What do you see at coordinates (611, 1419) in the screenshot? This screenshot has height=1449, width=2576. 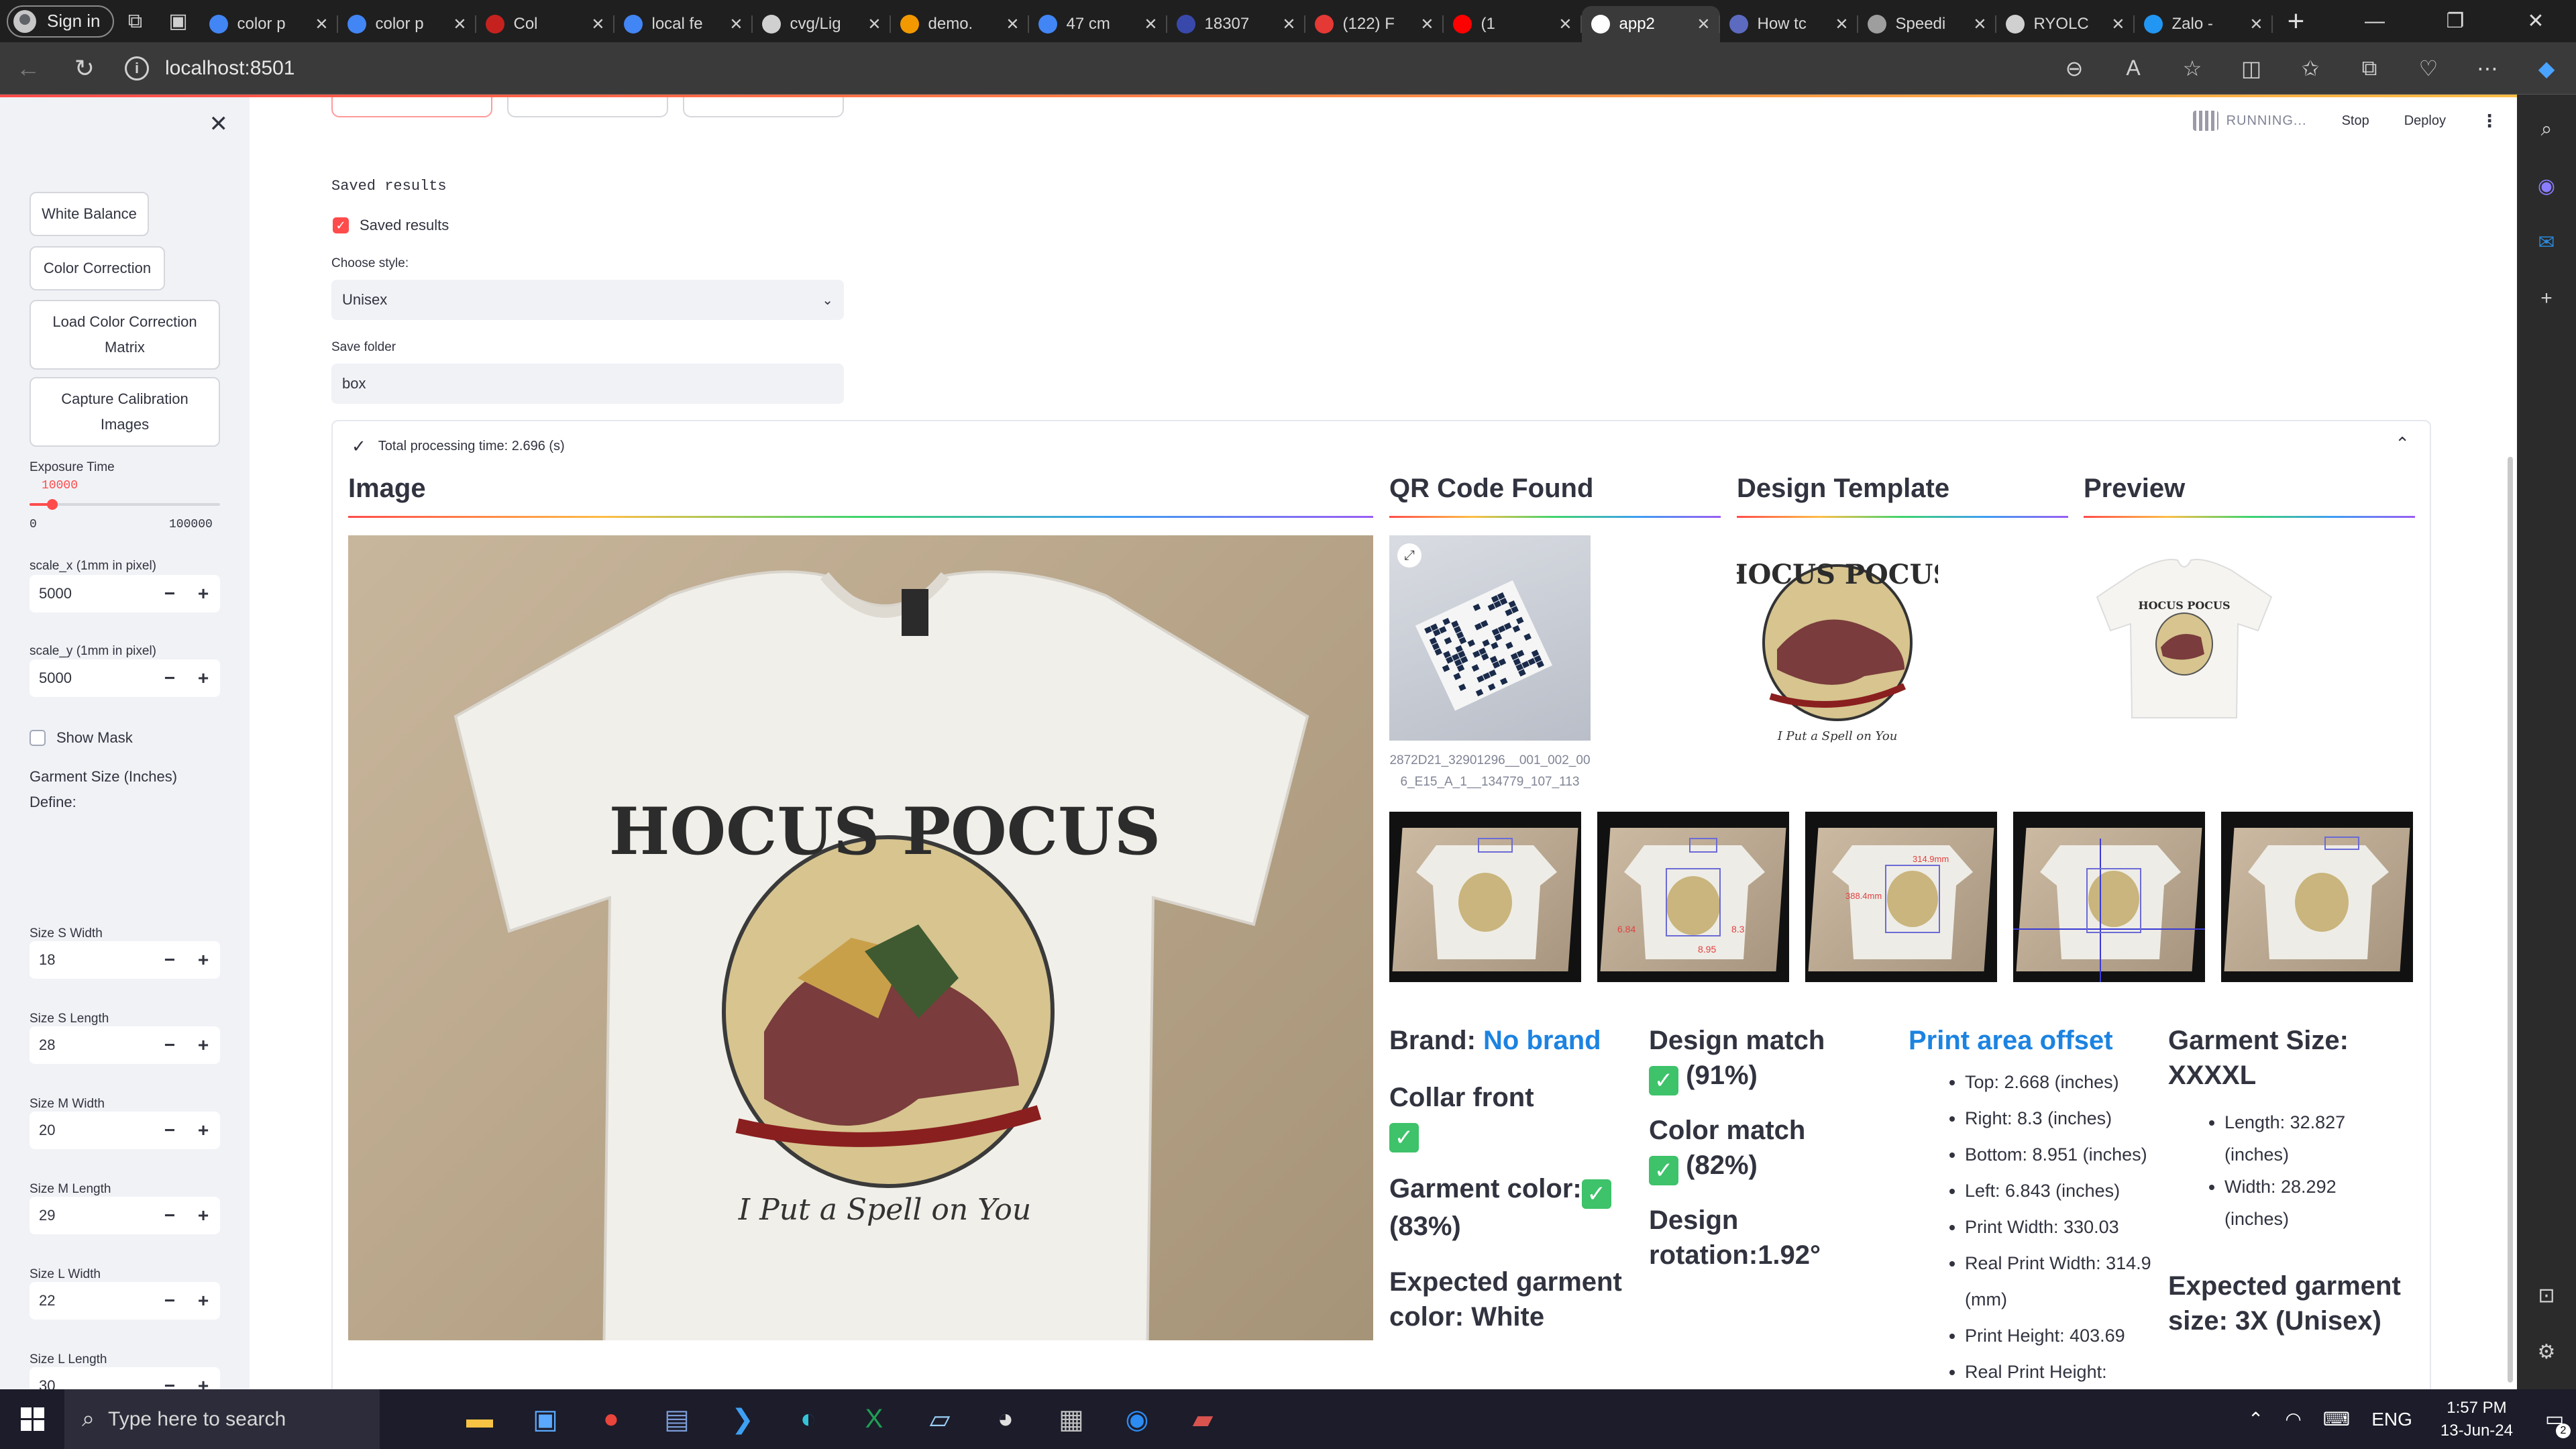 I see `chrome-icon: ●` at bounding box center [611, 1419].